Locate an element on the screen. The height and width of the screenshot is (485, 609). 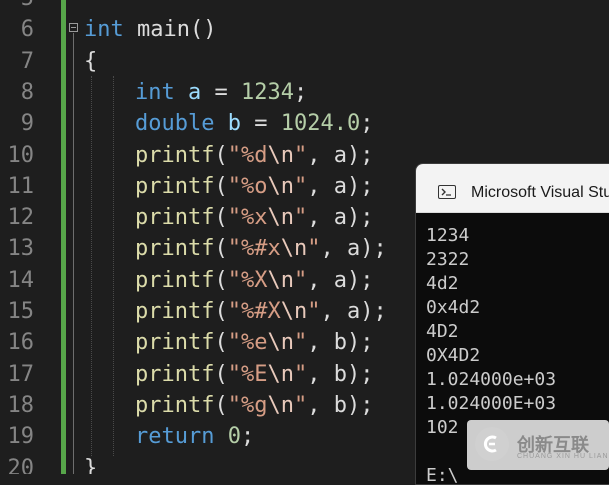
console-output-line: 1.024000e+03 is located at coordinates (491, 379).